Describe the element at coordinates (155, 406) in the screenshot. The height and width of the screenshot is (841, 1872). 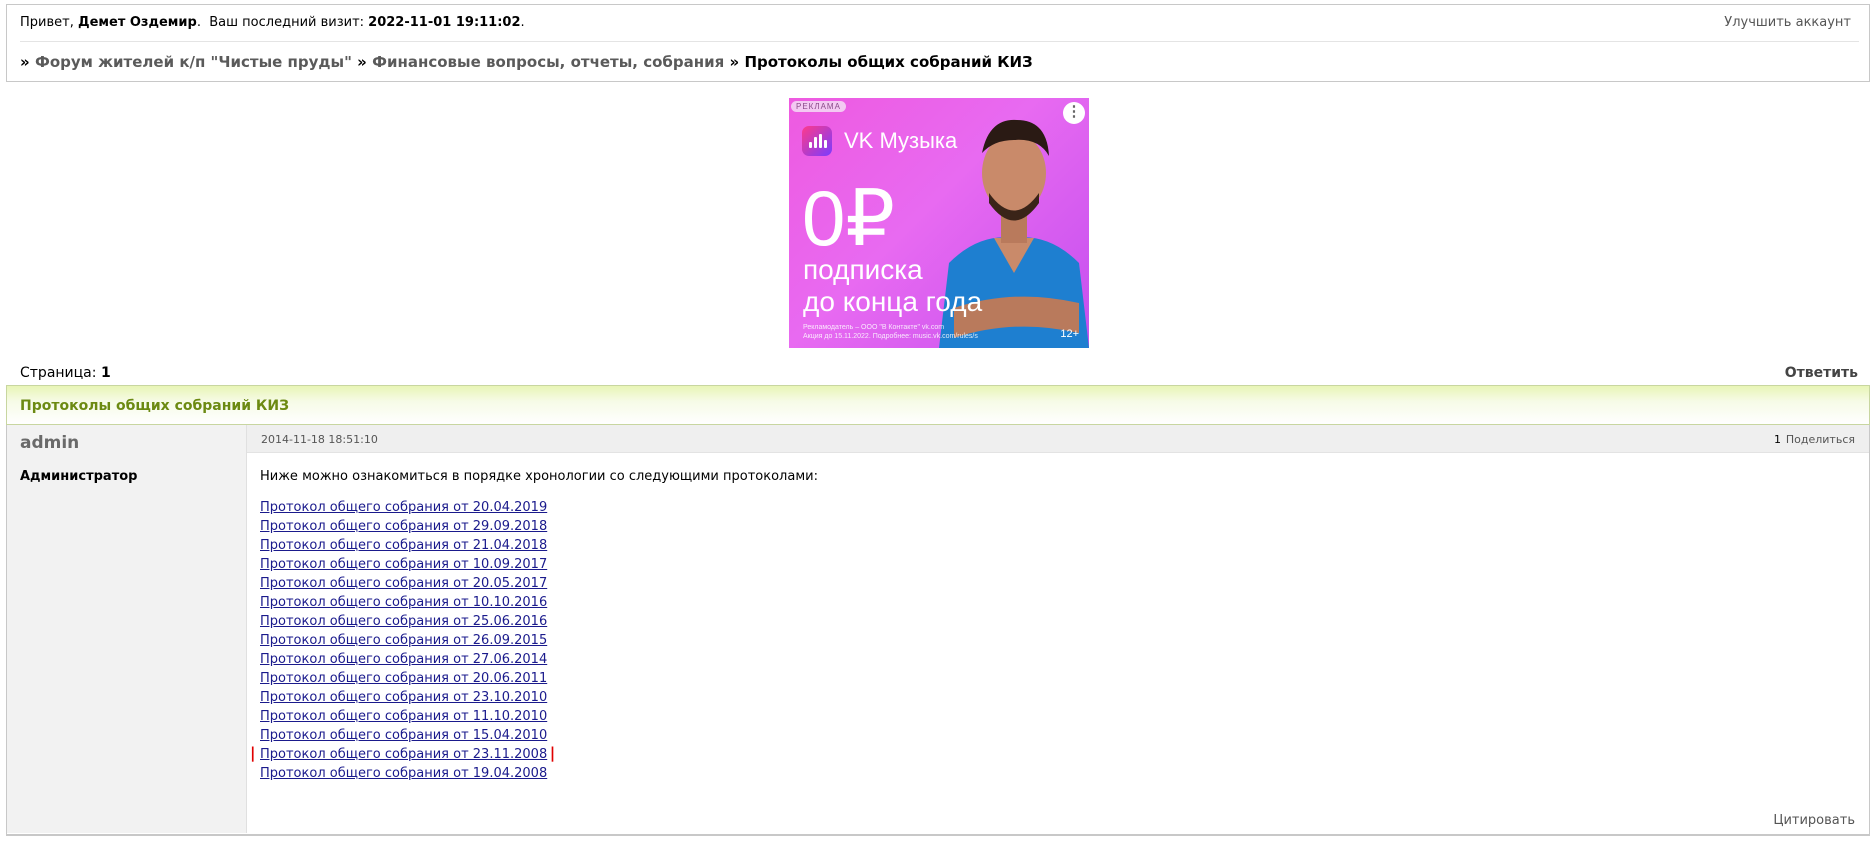
I see `topic-title: Протоколы общих собраний КИЗ` at that location.